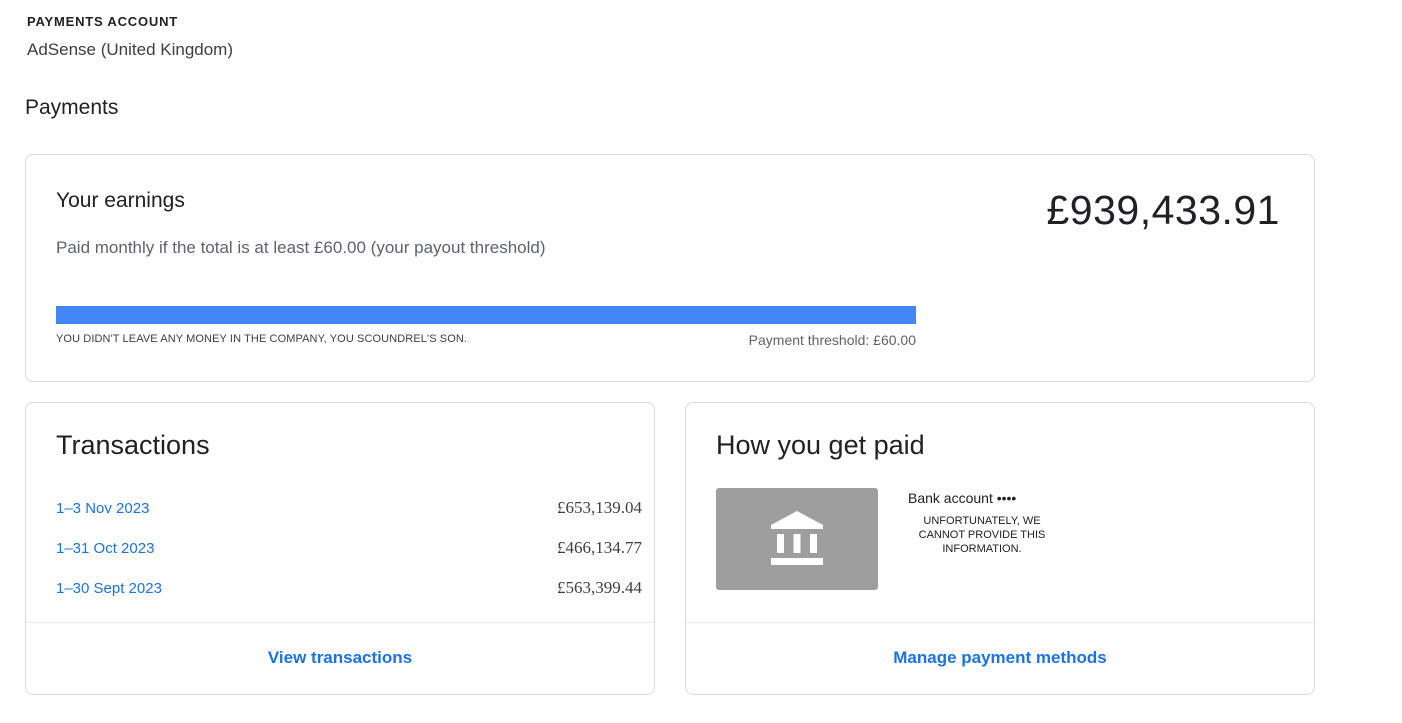  I want to click on page-title: Payments, so click(72, 107).